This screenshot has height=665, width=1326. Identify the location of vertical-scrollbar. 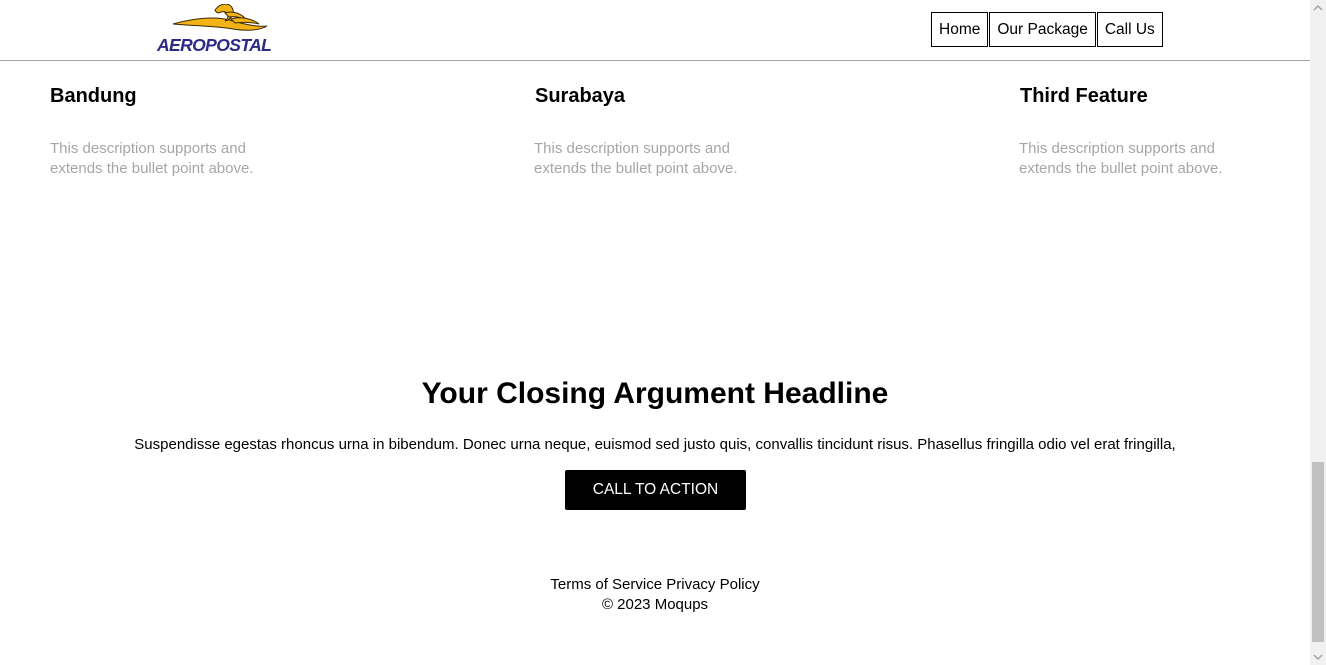
(1318, 332).